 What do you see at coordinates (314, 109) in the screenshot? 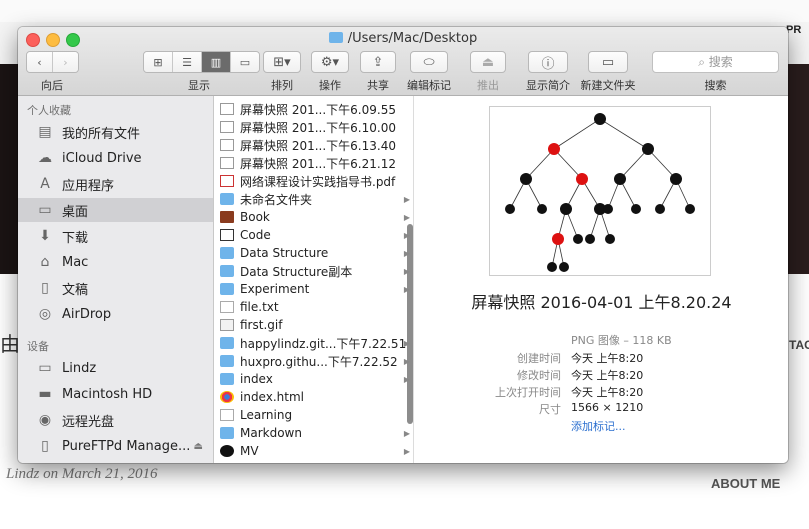
I see `file-list-item: 屏幕快照 201...下午6.09.55` at bounding box center [314, 109].